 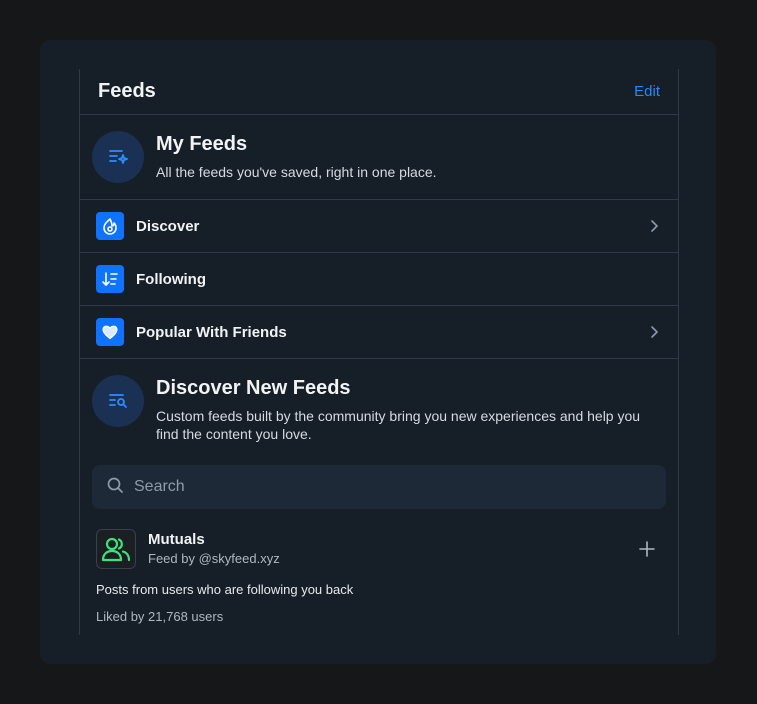 I want to click on feed-row-discover: Discover, so click(x=379, y=226).